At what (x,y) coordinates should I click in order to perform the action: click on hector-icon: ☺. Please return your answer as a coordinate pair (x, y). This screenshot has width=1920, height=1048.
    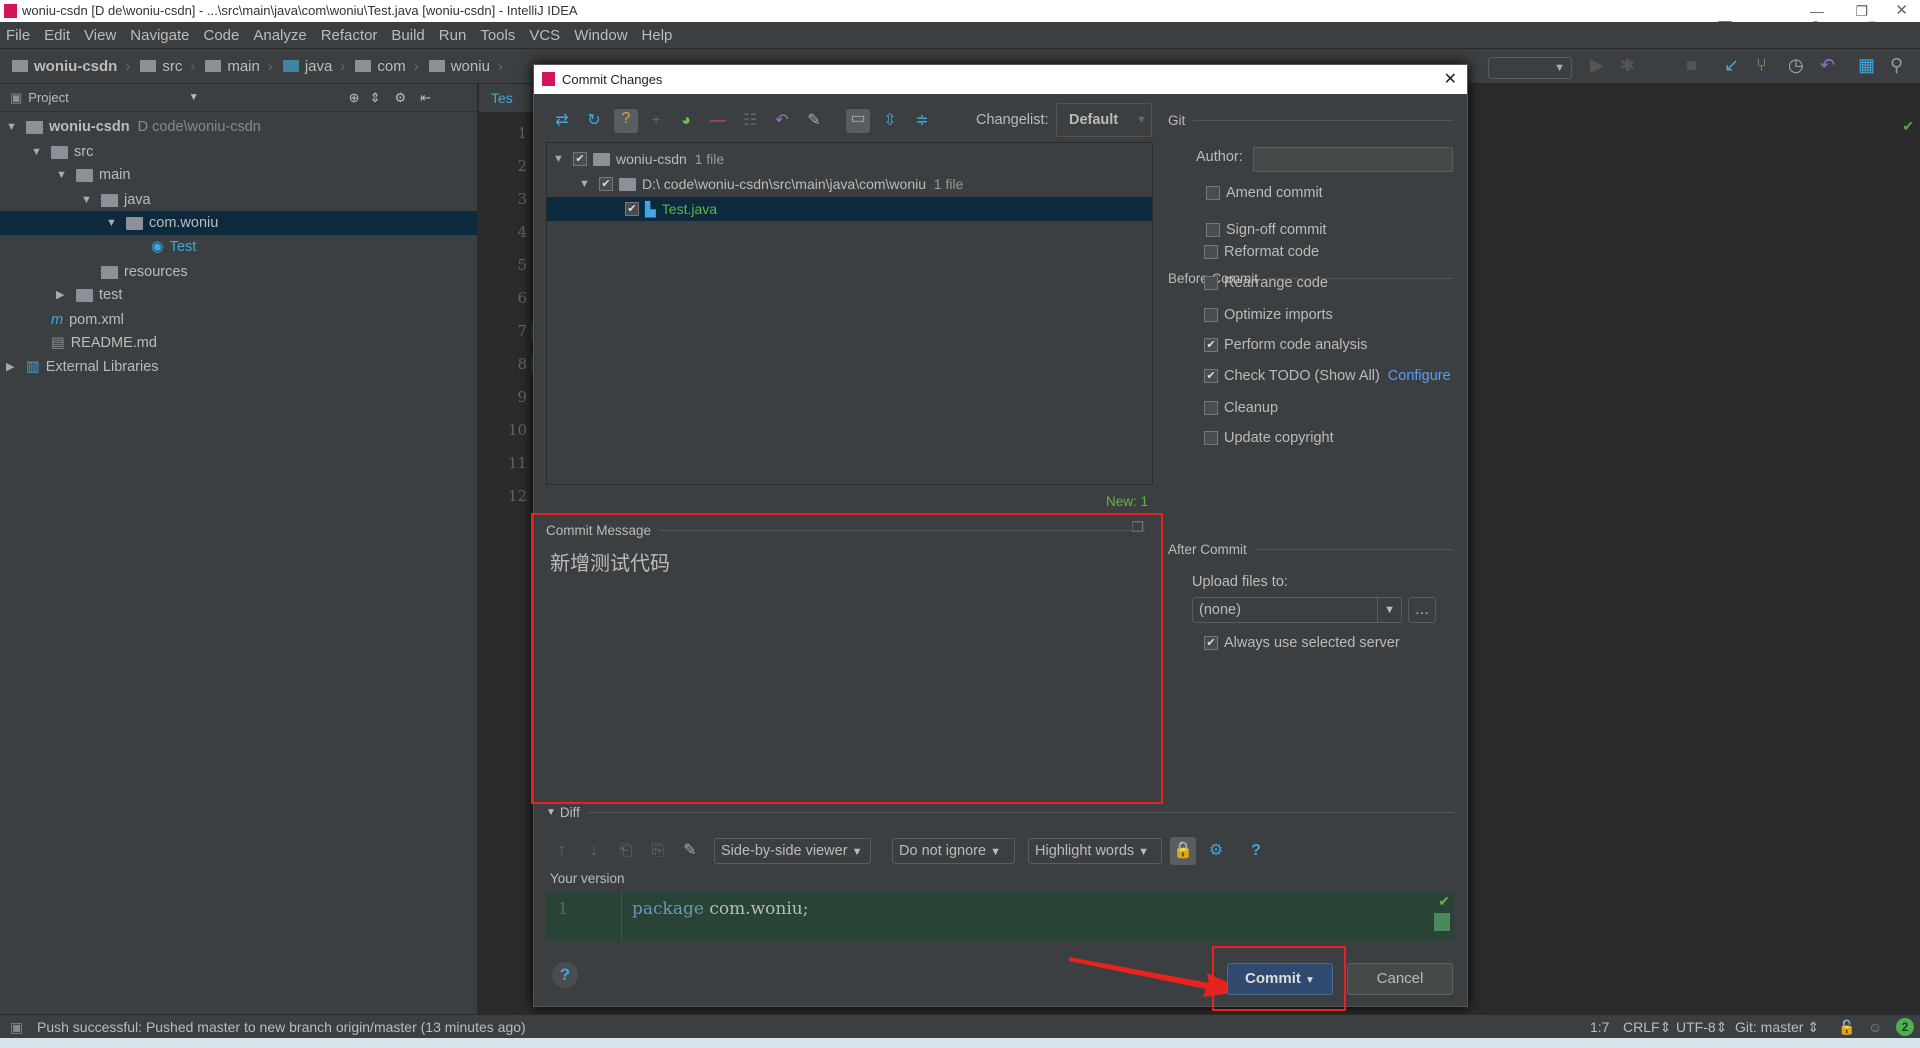
    Looking at the image, I should click on (1875, 1027).